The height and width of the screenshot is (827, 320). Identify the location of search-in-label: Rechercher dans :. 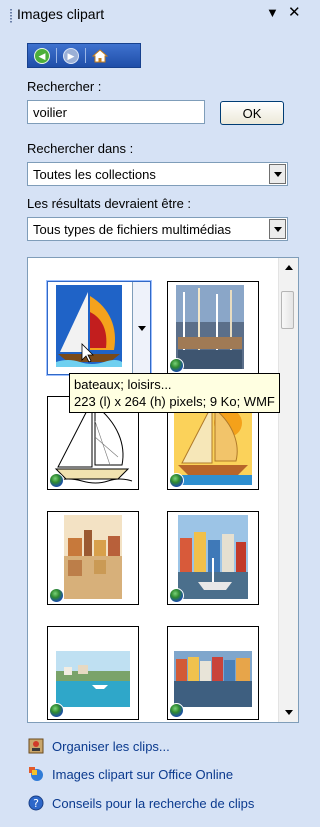
(80, 148).